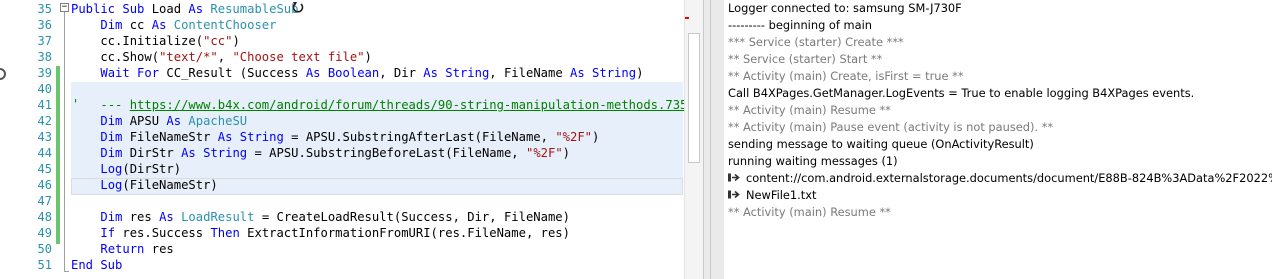  Describe the element at coordinates (96, 265) in the screenshot. I see `code-text: End Sub` at that location.